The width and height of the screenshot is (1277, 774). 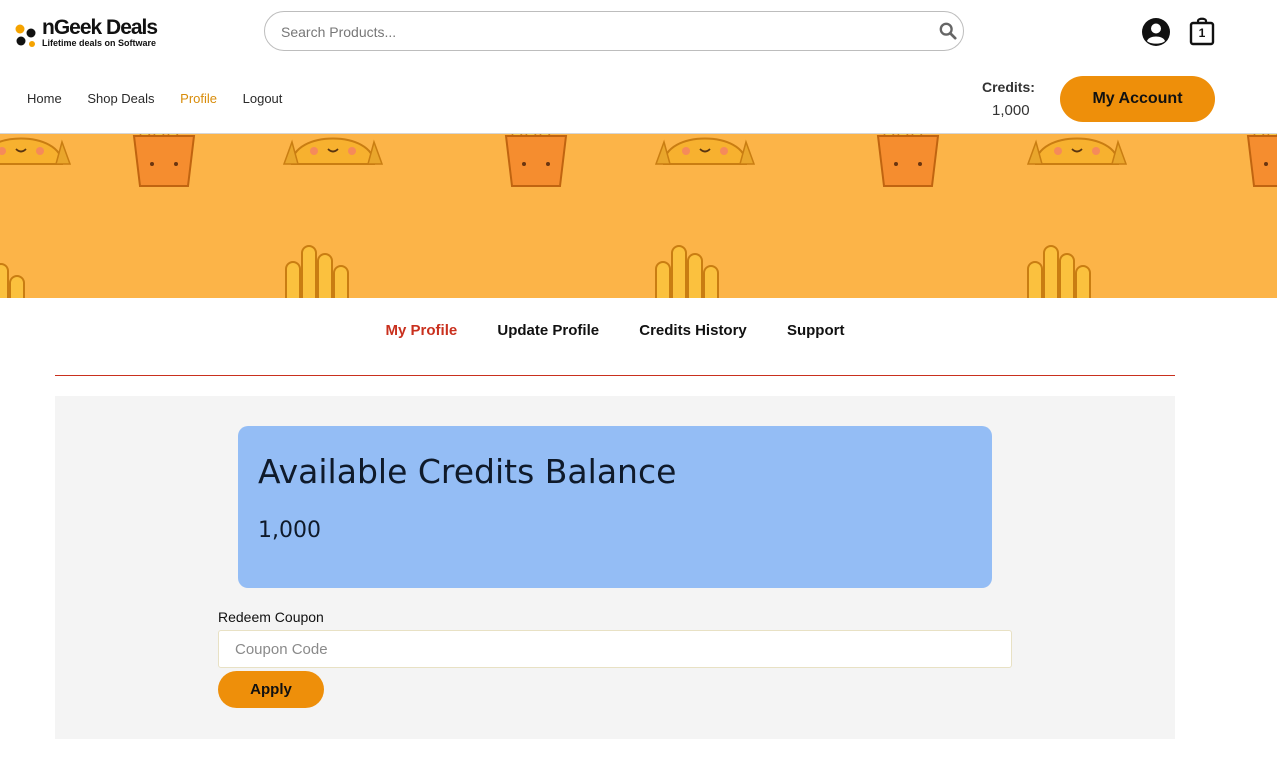 What do you see at coordinates (948, 31) in the screenshot?
I see `search-icon` at bounding box center [948, 31].